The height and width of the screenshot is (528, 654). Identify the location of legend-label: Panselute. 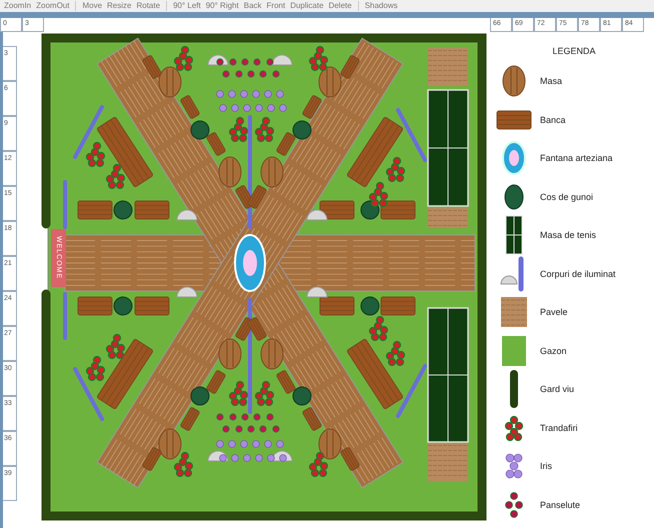
(560, 505).